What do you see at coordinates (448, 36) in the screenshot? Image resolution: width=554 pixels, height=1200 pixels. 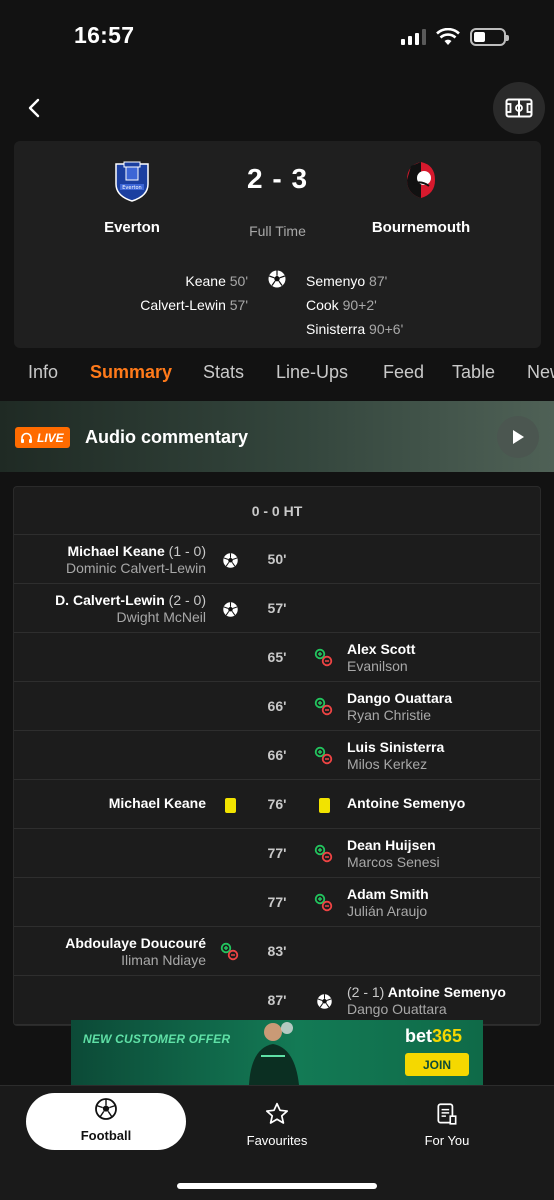 I see `wifi-icon` at bounding box center [448, 36].